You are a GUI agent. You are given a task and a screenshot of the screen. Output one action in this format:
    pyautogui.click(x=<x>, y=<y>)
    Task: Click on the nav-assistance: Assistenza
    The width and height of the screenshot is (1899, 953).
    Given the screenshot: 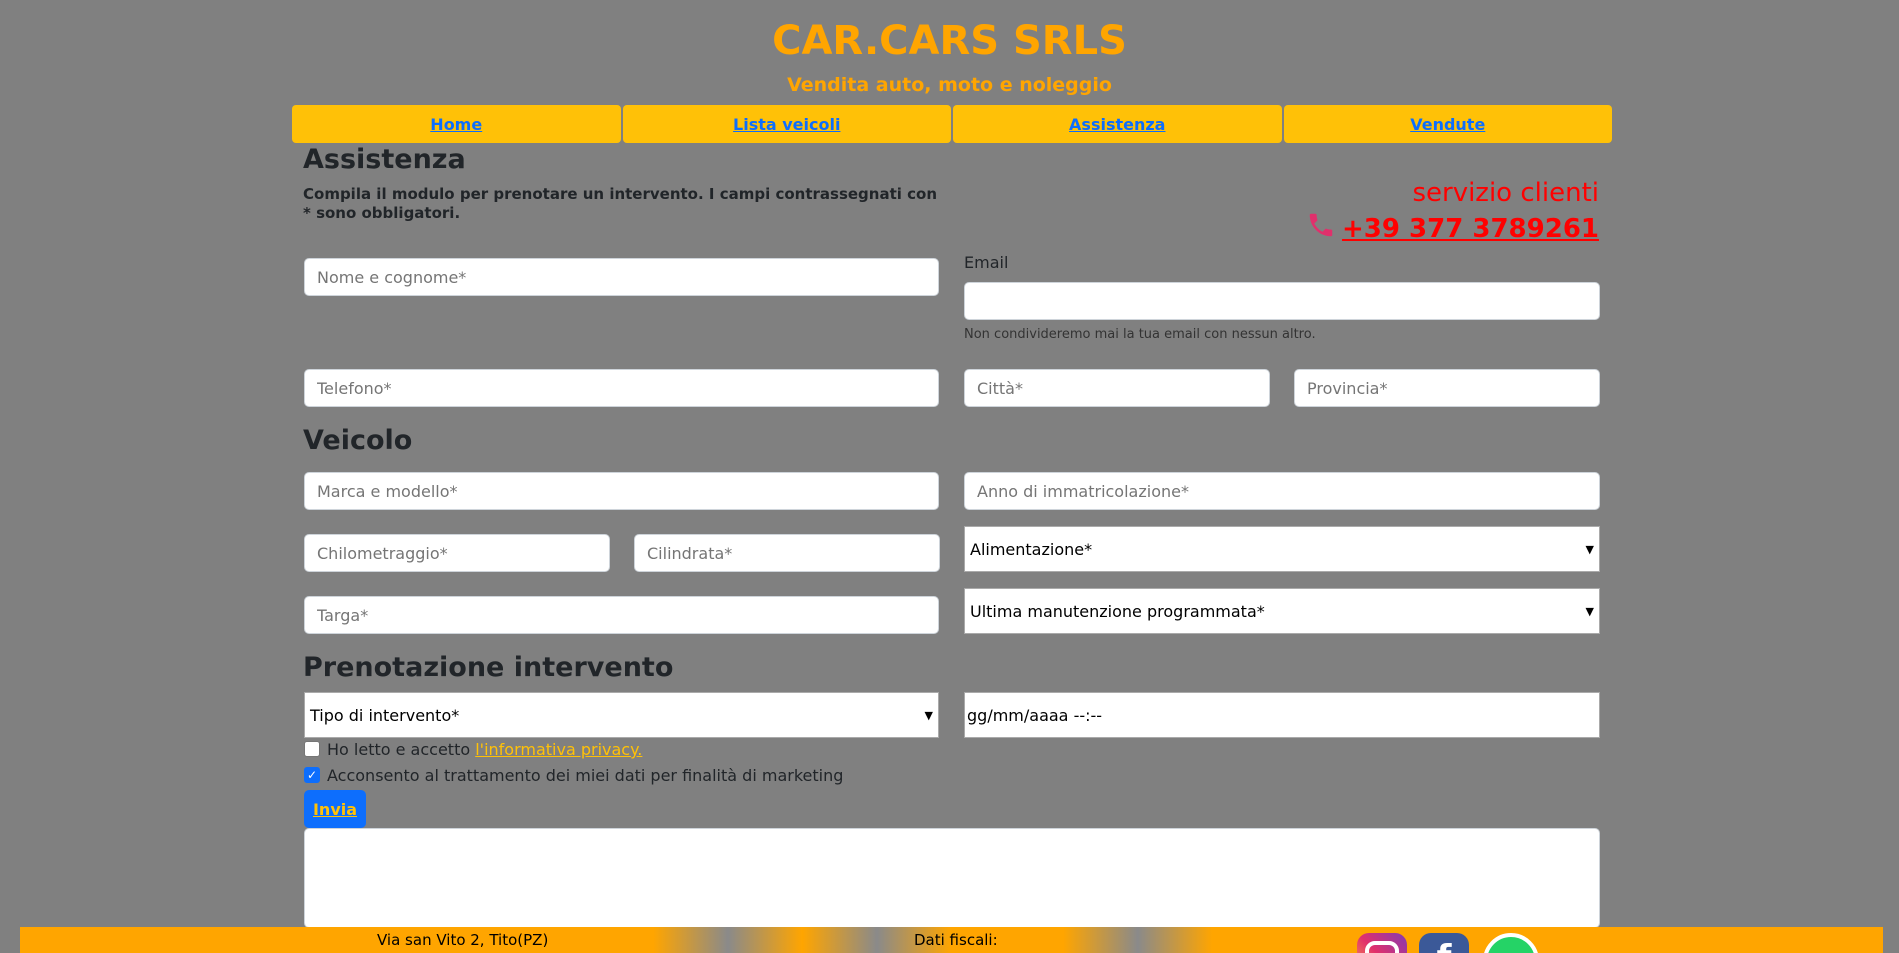 What is the action you would take?
    pyautogui.click(x=1117, y=124)
    